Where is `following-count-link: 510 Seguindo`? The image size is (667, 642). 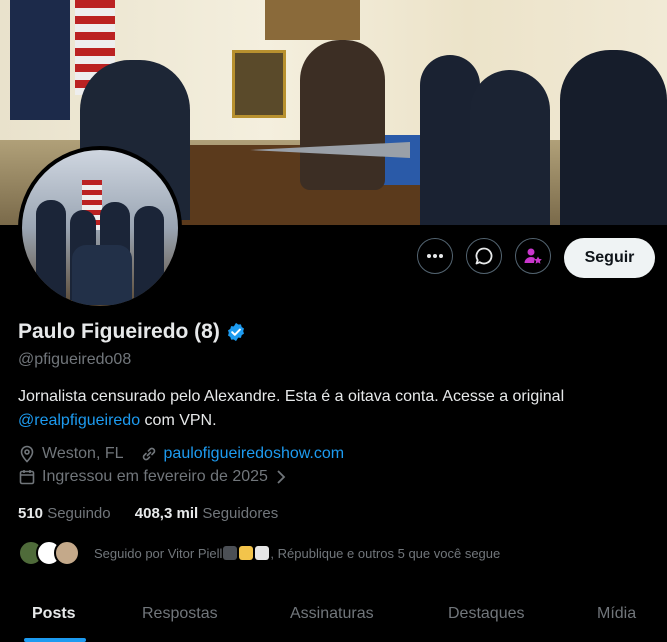
following-count-link: 510 Seguindo is located at coordinates (64, 513).